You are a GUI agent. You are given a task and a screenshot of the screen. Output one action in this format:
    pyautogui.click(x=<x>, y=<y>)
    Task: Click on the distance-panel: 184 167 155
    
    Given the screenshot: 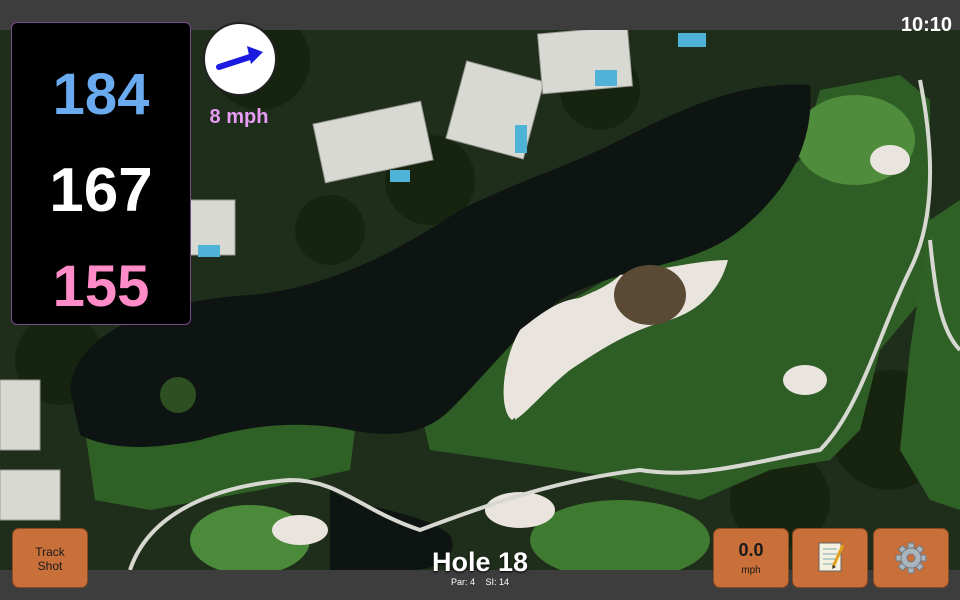 What is the action you would take?
    pyautogui.click(x=101, y=173)
    